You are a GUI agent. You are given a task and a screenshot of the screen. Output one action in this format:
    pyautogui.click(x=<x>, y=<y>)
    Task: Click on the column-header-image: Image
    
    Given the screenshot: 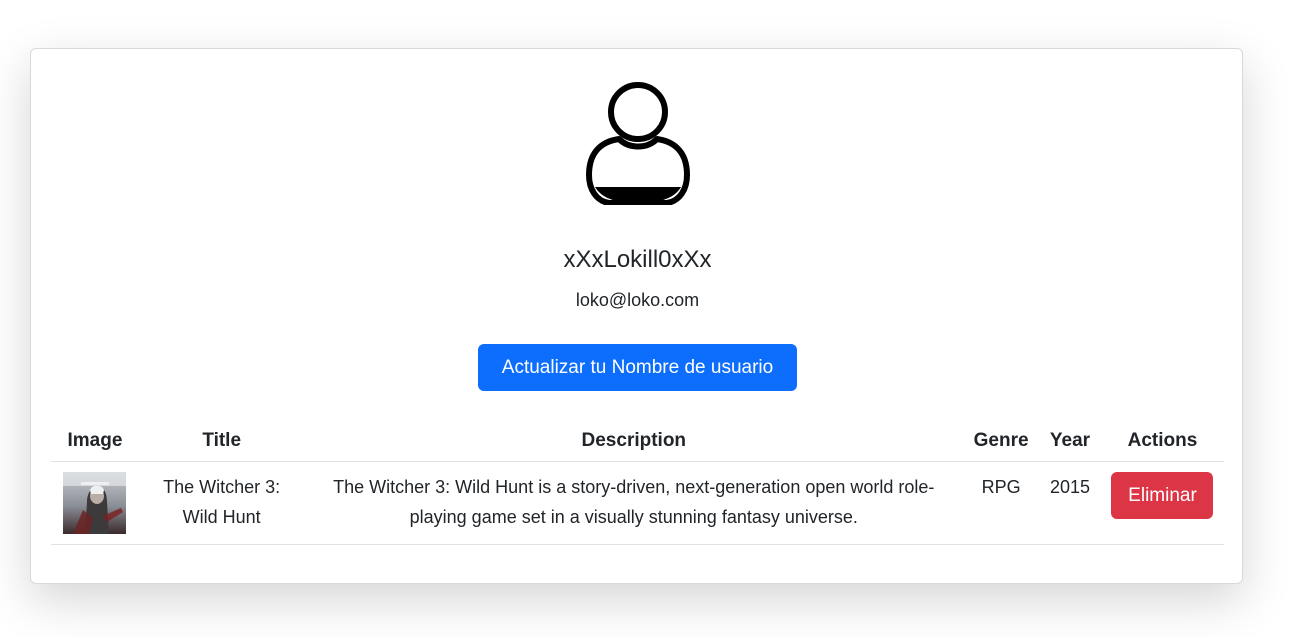 What is the action you would take?
    pyautogui.click(x=95, y=441)
    